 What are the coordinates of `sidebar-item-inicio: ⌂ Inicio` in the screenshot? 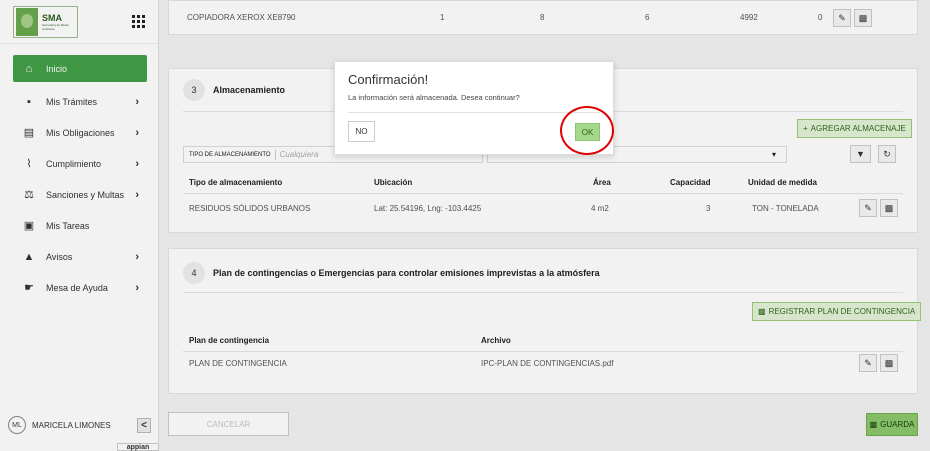 It's located at (80, 68).